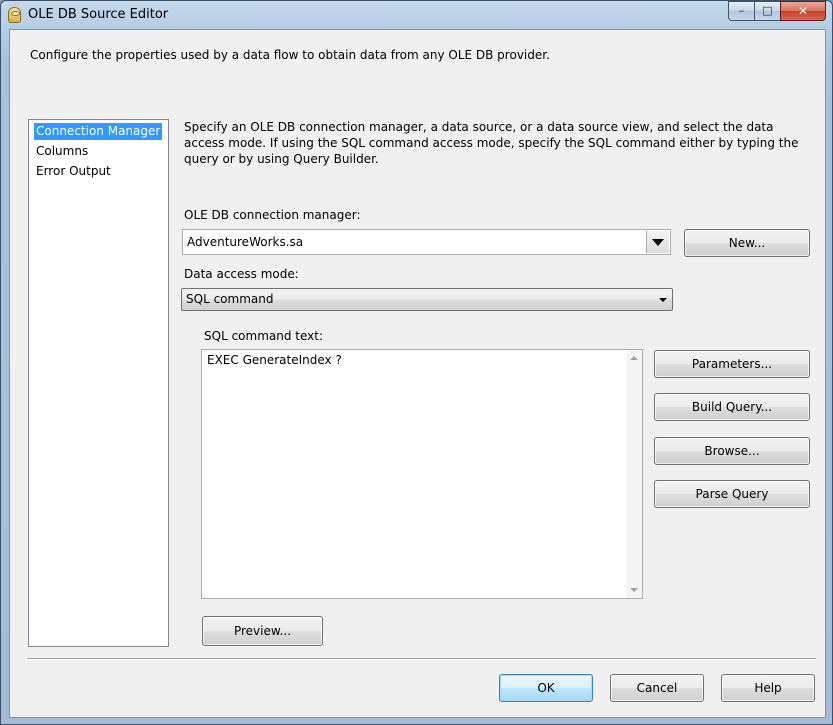 This screenshot has width=833, height=725. Describe the element at coordinates (241, 274) in the screenshot. I see `data-access-mode-label: Data access mode:` at that location.